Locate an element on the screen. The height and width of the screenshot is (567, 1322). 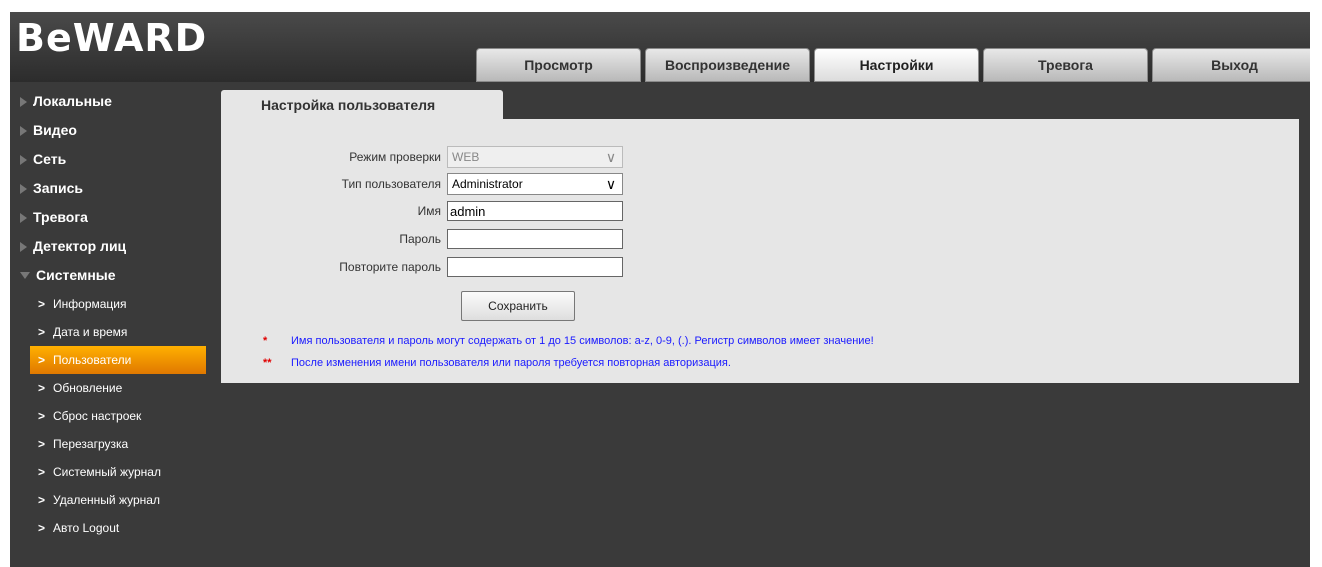
tab-playback: Воспроизведение is located at coordinates (727, 65).